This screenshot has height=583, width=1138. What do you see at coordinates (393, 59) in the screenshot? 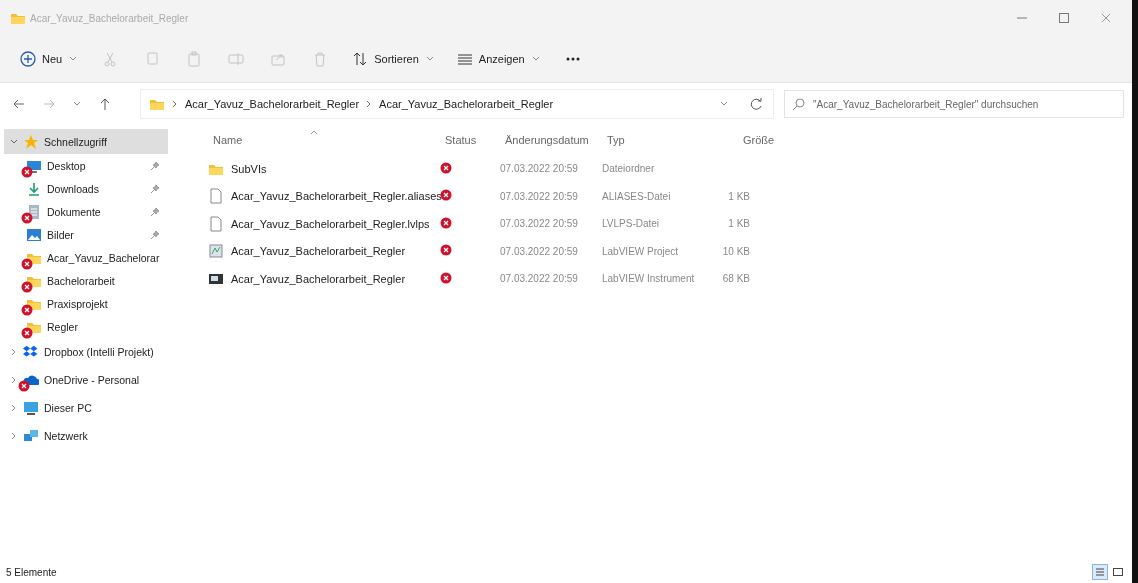
I see `sort-button: Sortieren` at bounding box center [393, 59].